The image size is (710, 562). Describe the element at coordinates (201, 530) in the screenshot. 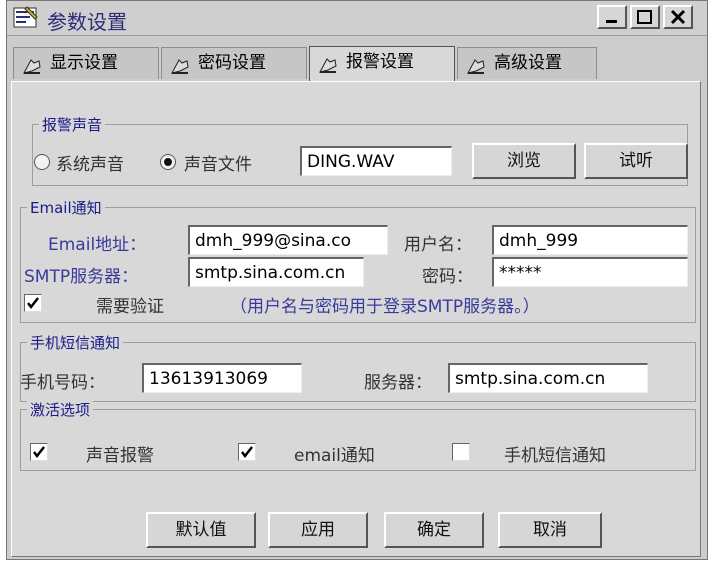

I see `default-button: 默认值` at that location.